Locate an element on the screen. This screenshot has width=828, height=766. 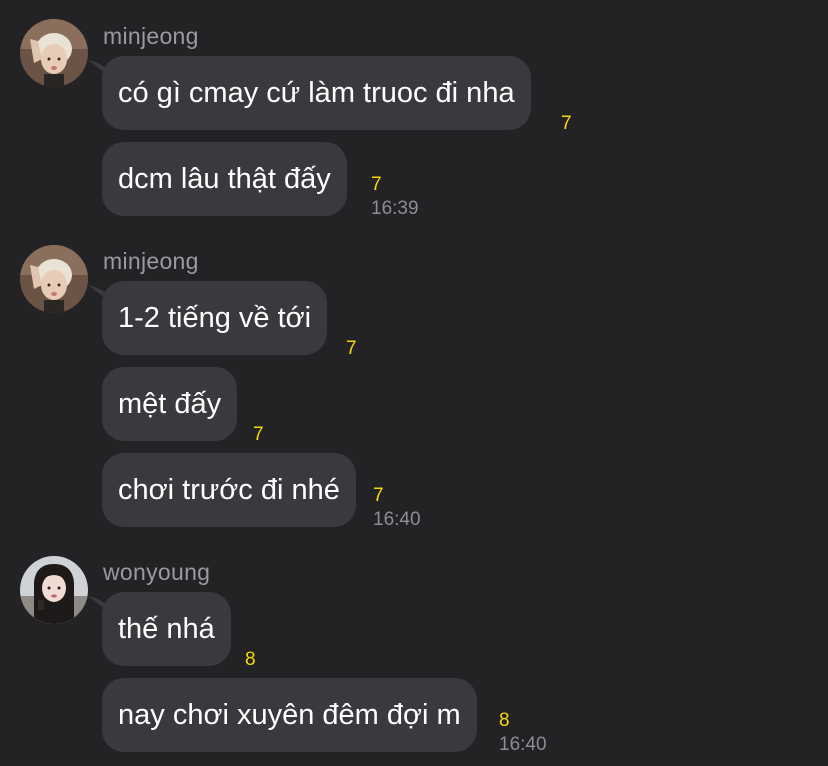
message-bubble: chơi trước đi nhé is located at coordinates (229, 490).